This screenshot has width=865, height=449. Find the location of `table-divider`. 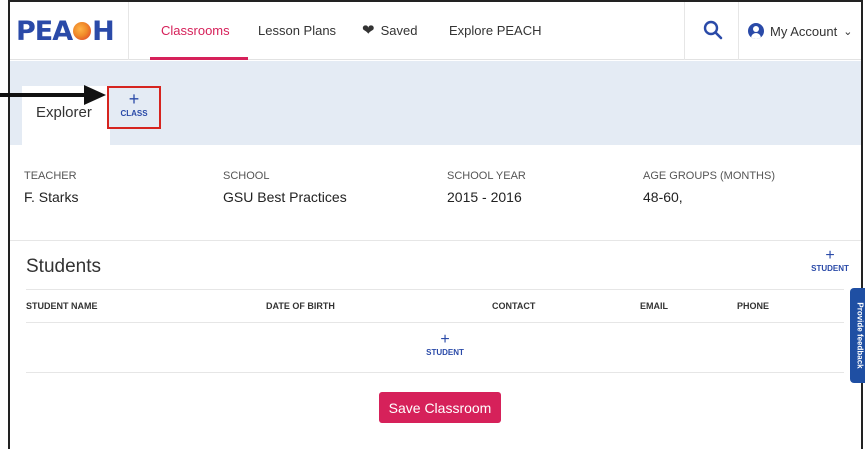

table-divider is located at coordinates (435, 372).